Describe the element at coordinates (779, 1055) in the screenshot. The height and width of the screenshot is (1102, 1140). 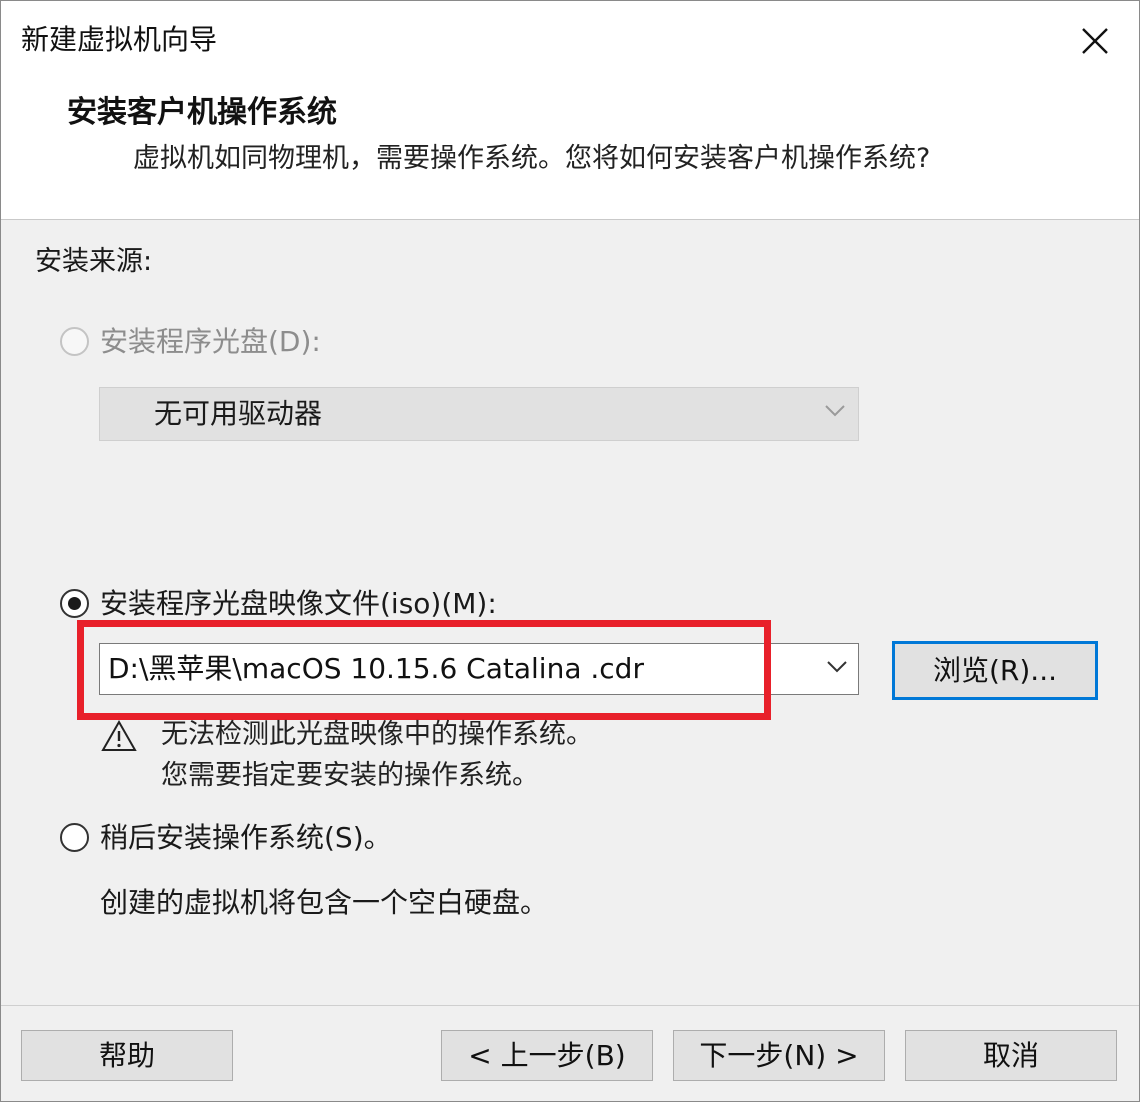
I see `next-button: 下一步(N) >` at that location.